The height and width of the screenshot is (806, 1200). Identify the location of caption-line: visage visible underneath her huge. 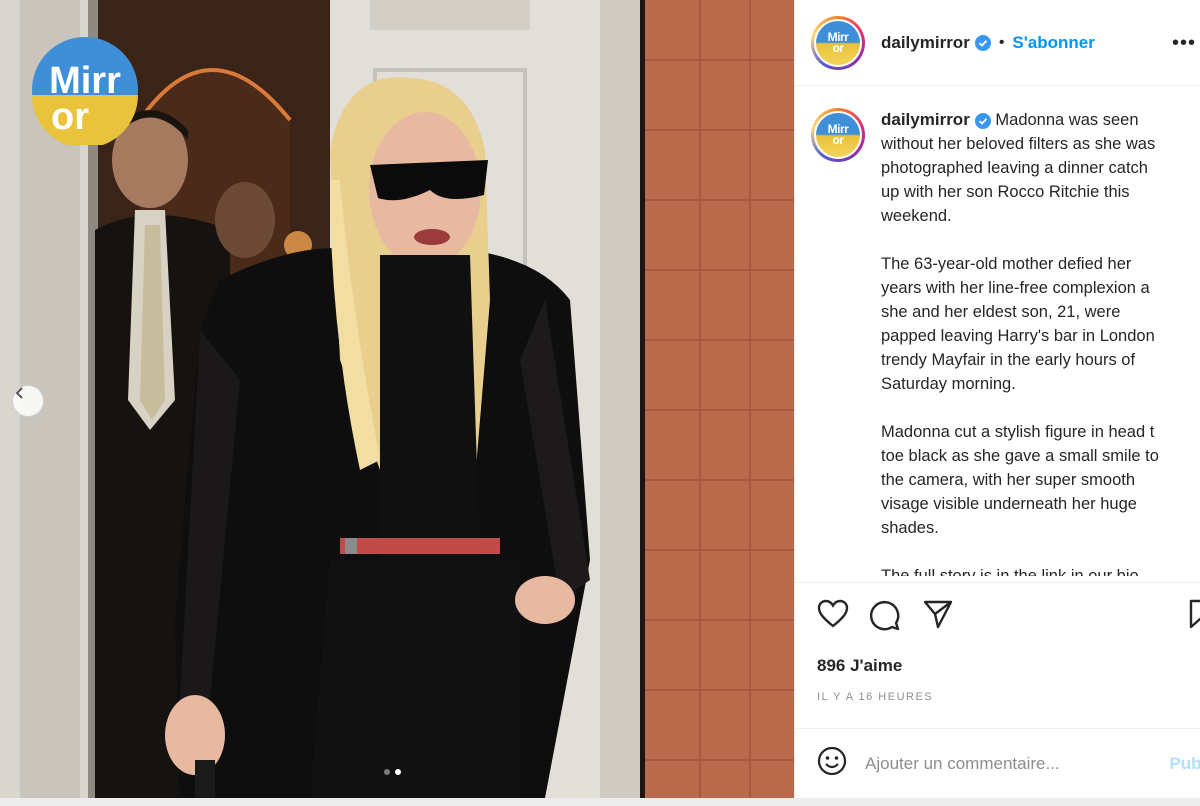
(1009, 504).